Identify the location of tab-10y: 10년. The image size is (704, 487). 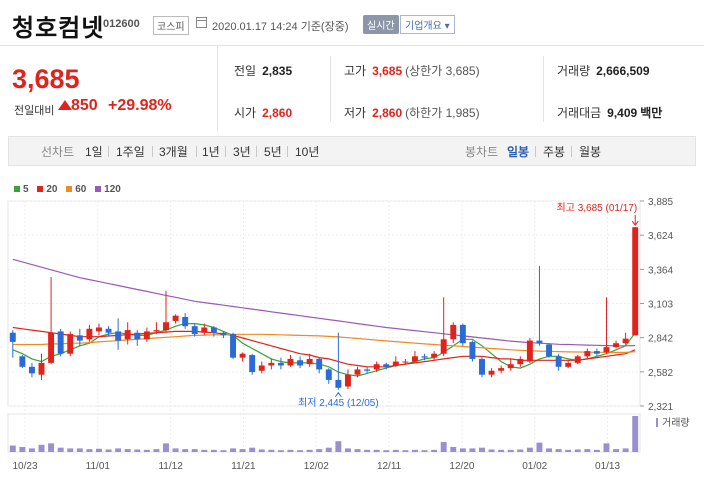
(307, 151).